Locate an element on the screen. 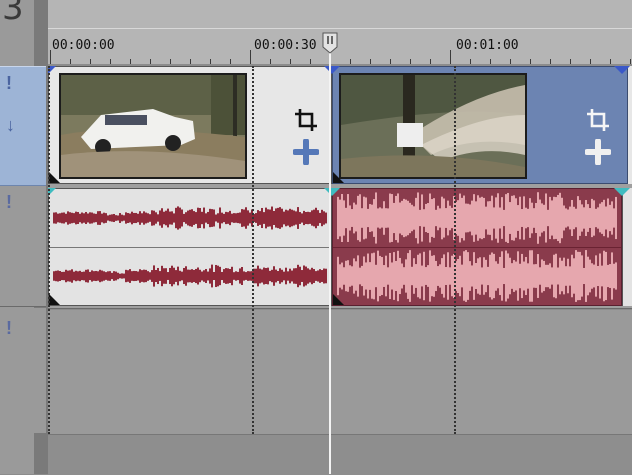 The height and width of the screenshot is (475, 632). video-track-header: ! ↓ is located at coordinates (23, 126).